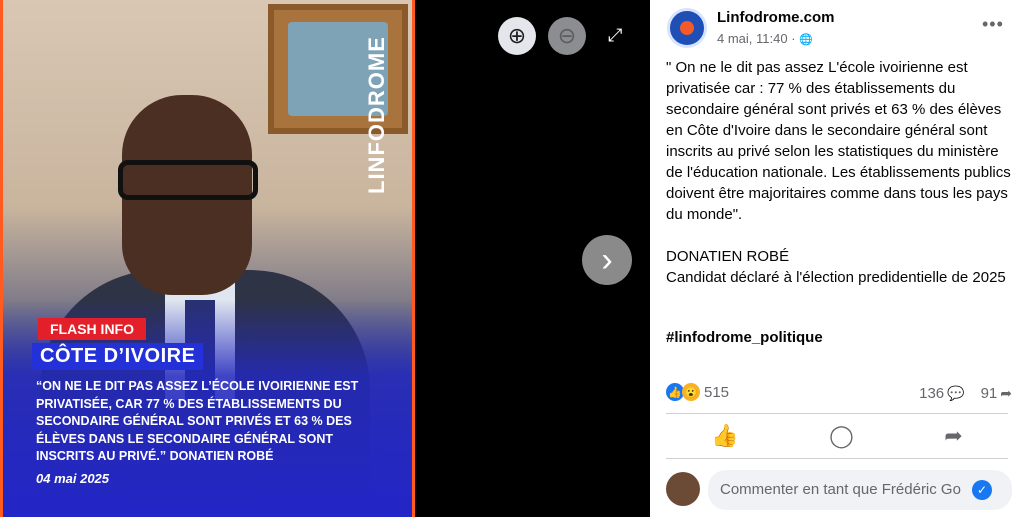 The height and width of the screenshot is (517, 1024). I want to click on page-avatar, so click(687, 28).